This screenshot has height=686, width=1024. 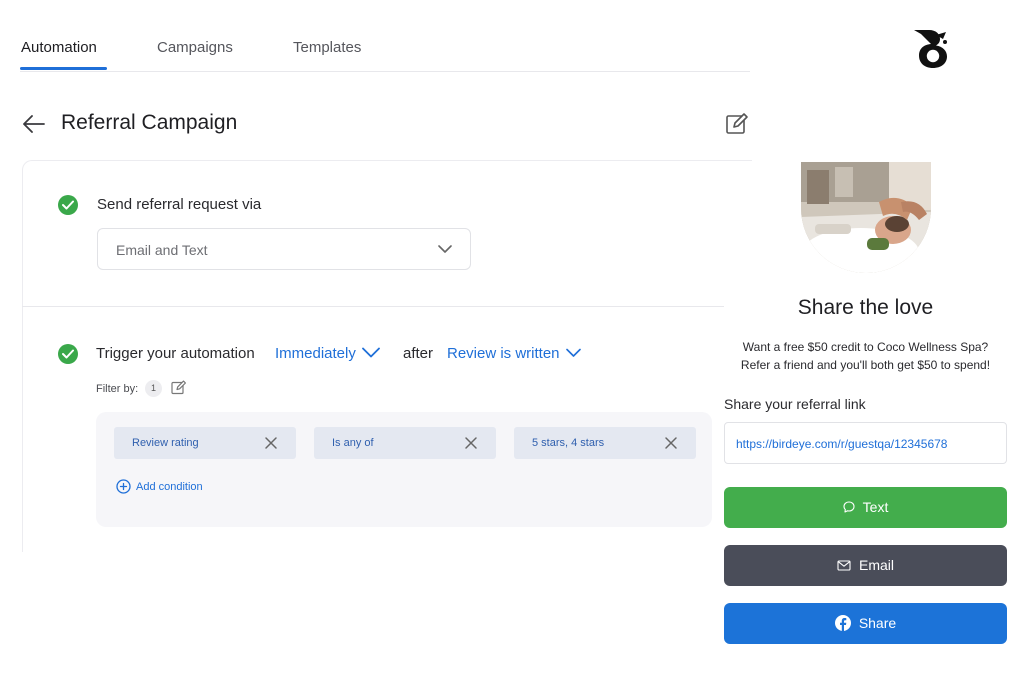 I want to click on mail-icon, so click(x=844, y=565).